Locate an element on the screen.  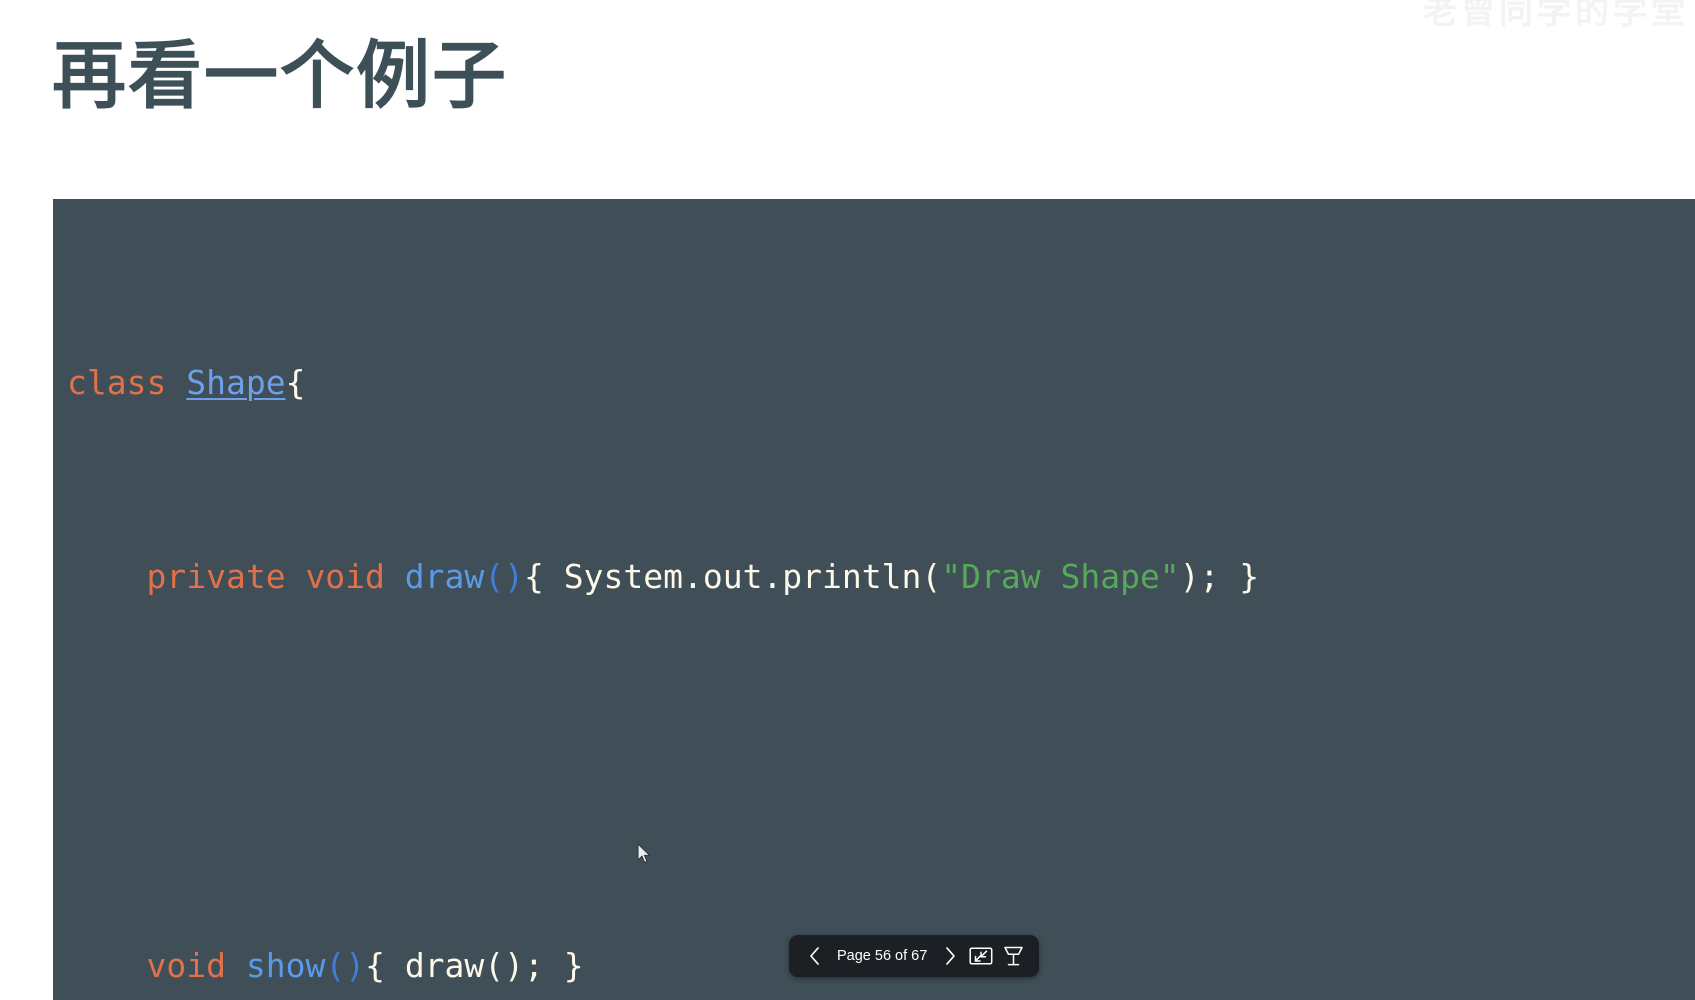
exit-fullscreen-icon is located at coordinates (981, 956).